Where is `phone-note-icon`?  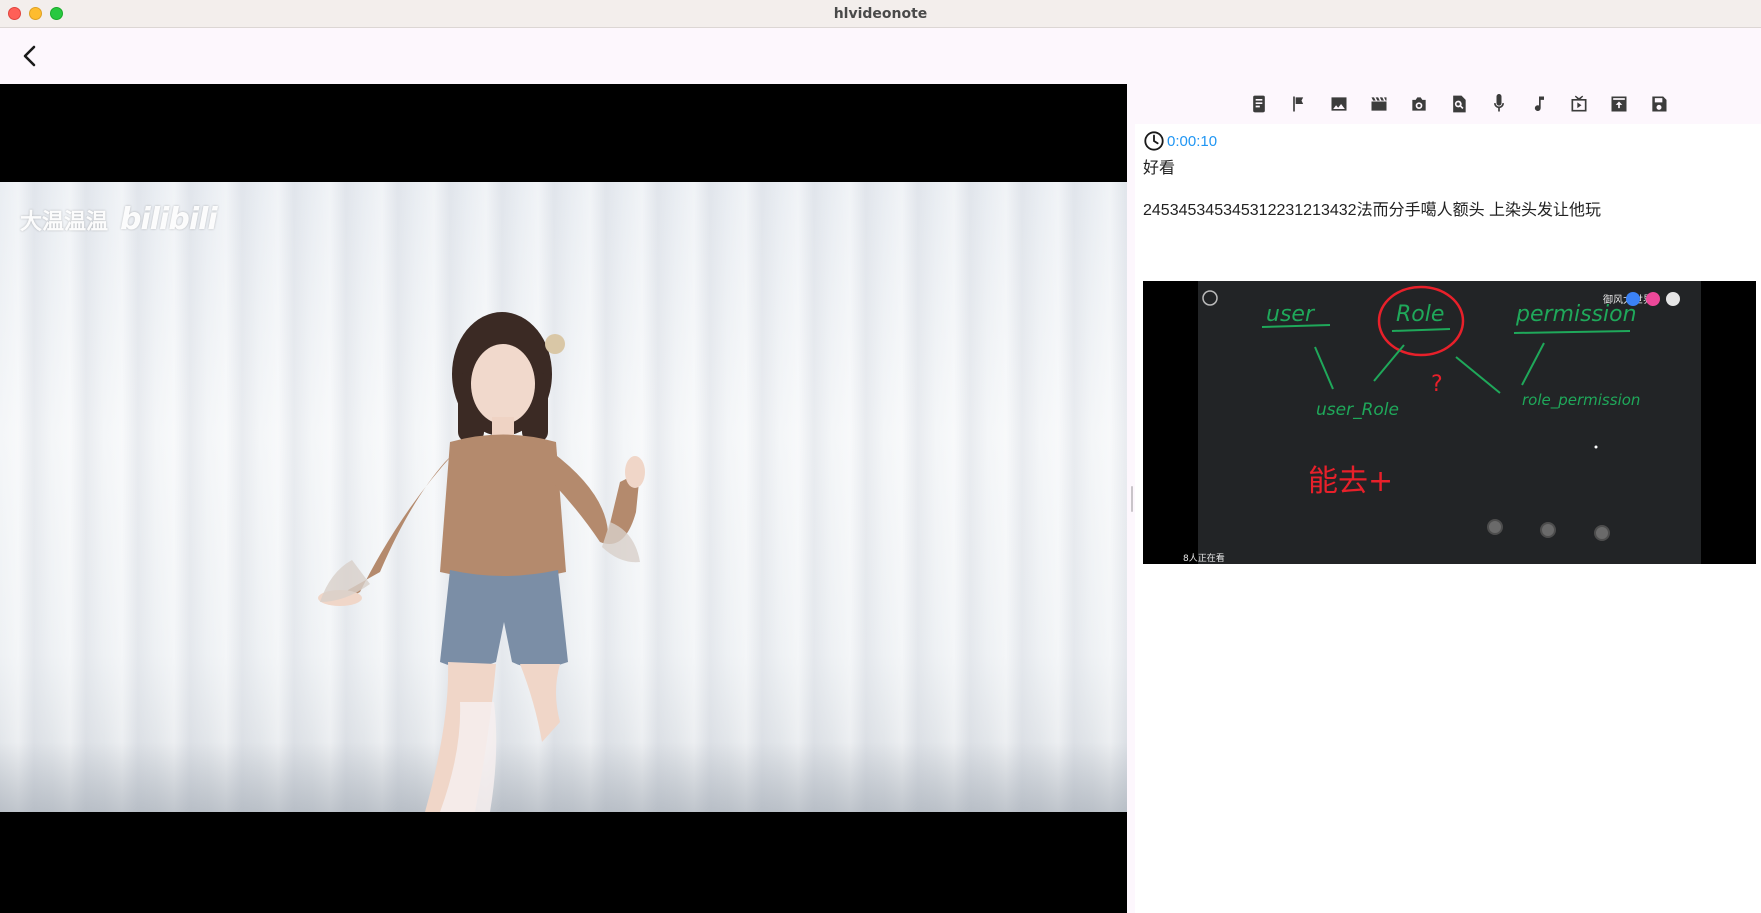 phone-note-icon is located at coordinates (1259, 104).